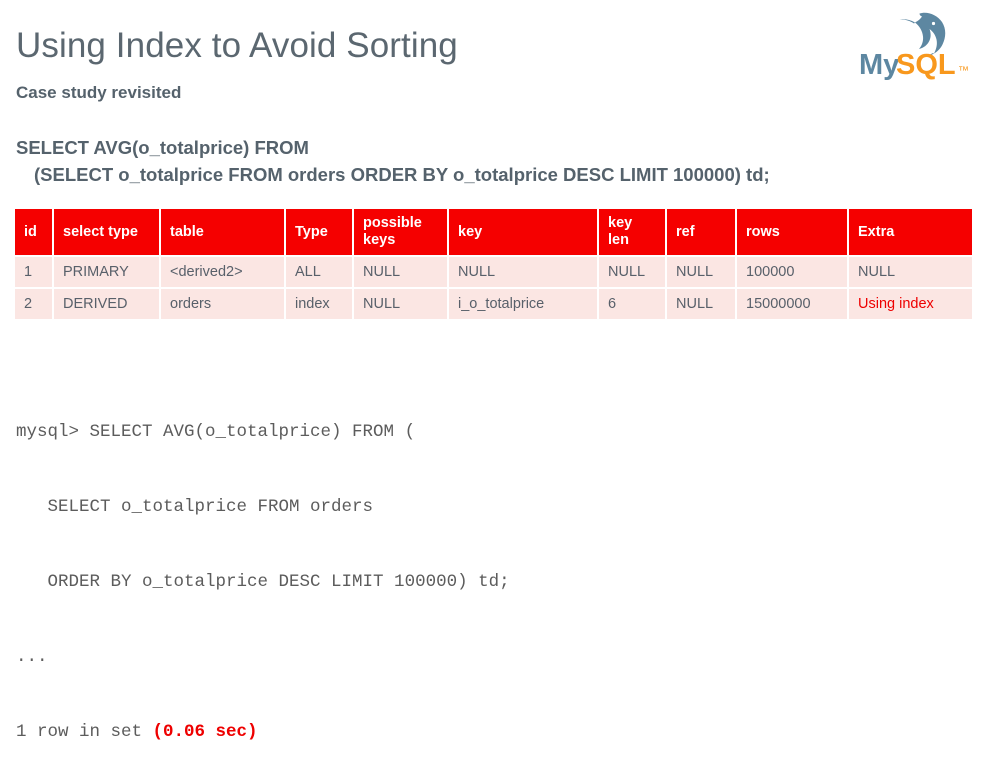 Image resolution: width=987 pixels, height=770 pixels. I want to click on cell-rows: 15000000, so click(792, 304).